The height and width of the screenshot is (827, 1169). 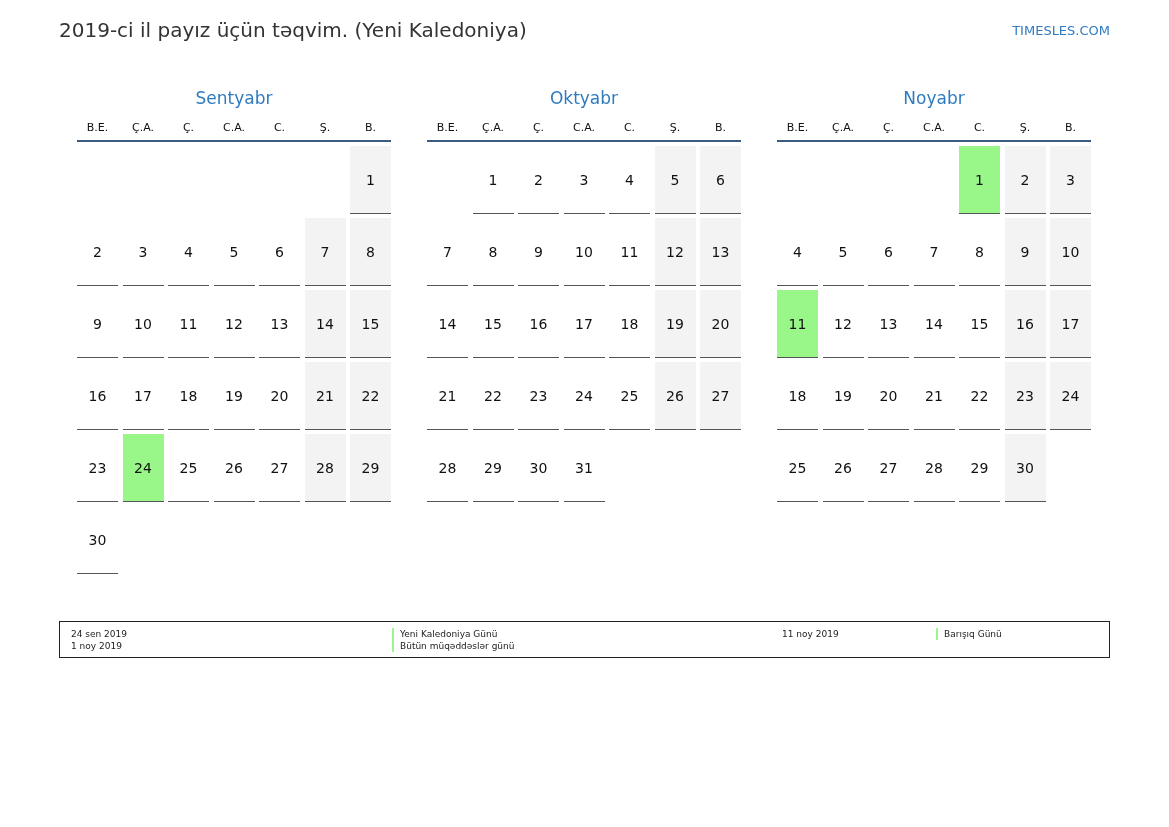 What do you see at coordinates (234, 99) in the screenshot?
I see `month-name: Sentyabr` at bounding box center [234, 99].